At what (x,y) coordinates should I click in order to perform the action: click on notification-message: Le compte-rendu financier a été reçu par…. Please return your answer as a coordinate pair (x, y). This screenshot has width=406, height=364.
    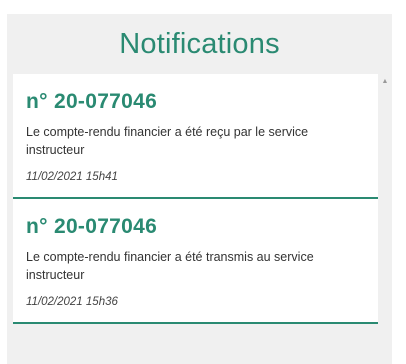
    Looking at the image, I should click on (167, 141).